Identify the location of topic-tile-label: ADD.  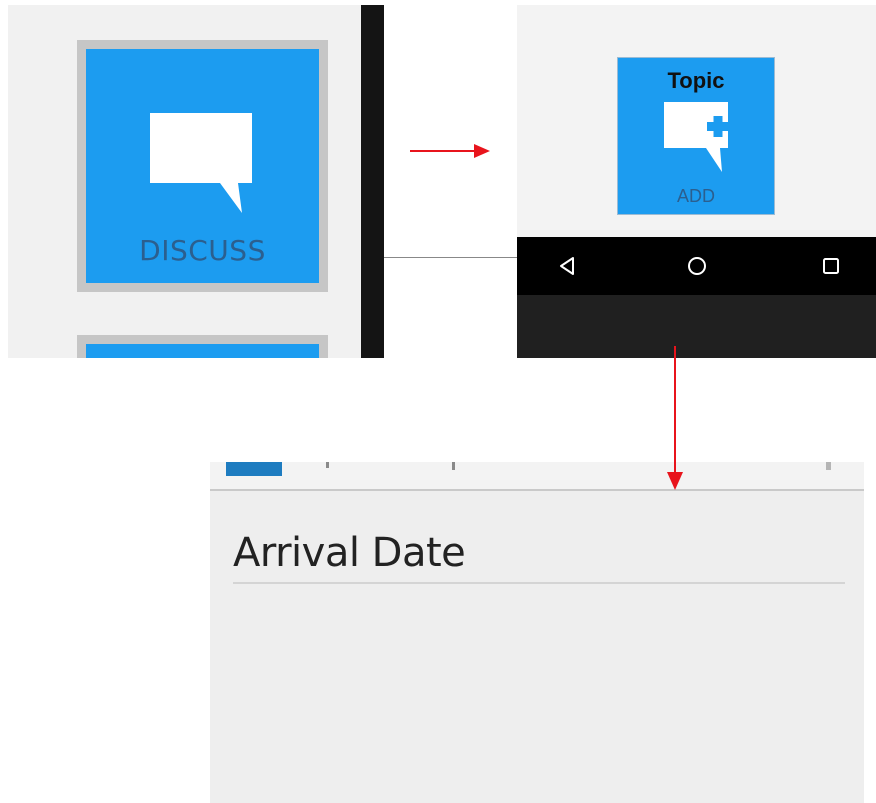
(695, 196).